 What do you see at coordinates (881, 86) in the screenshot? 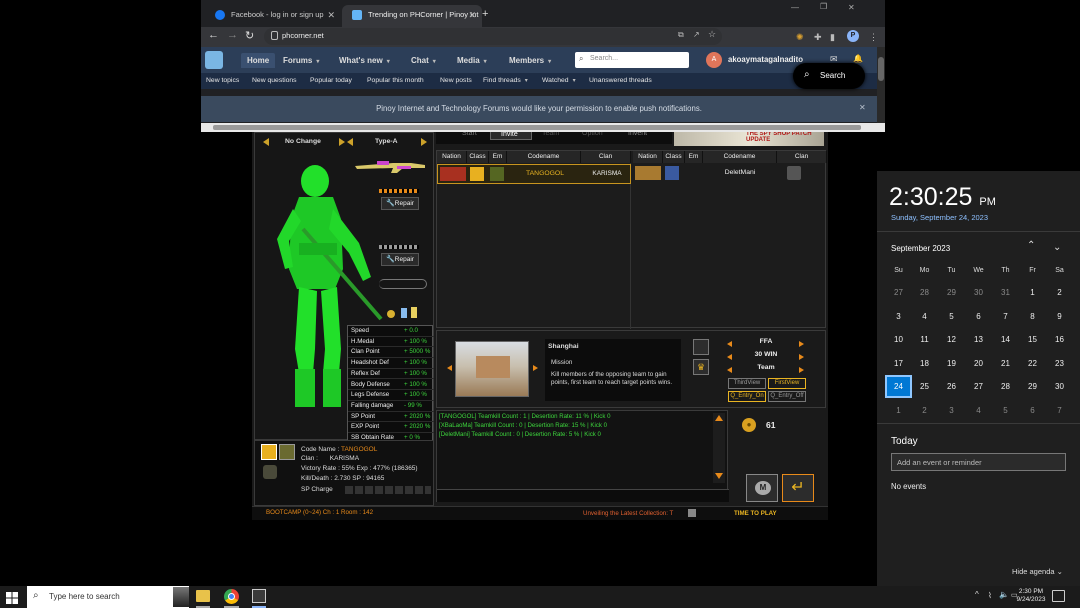
I see `page-scrollbar` at bounding box center [881, 86].